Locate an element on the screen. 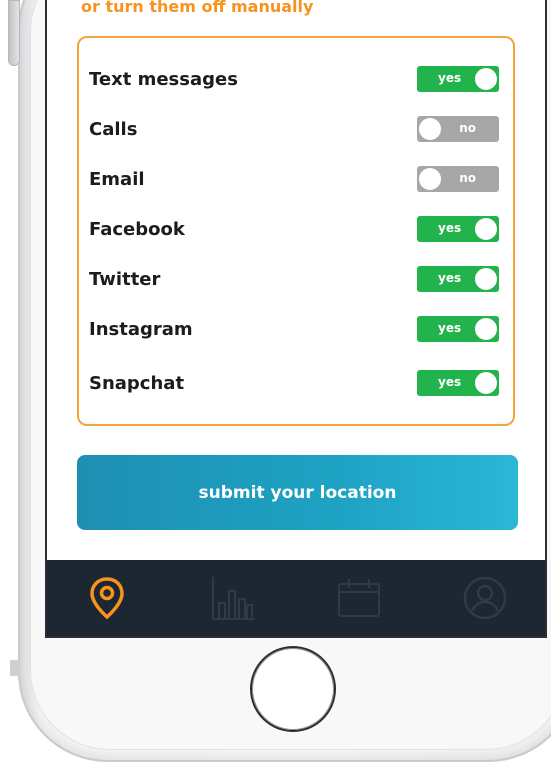 This screenshot has width=551, height=766. setting-row-text-messages: Text messages yes is located at coordinates (294, 79).